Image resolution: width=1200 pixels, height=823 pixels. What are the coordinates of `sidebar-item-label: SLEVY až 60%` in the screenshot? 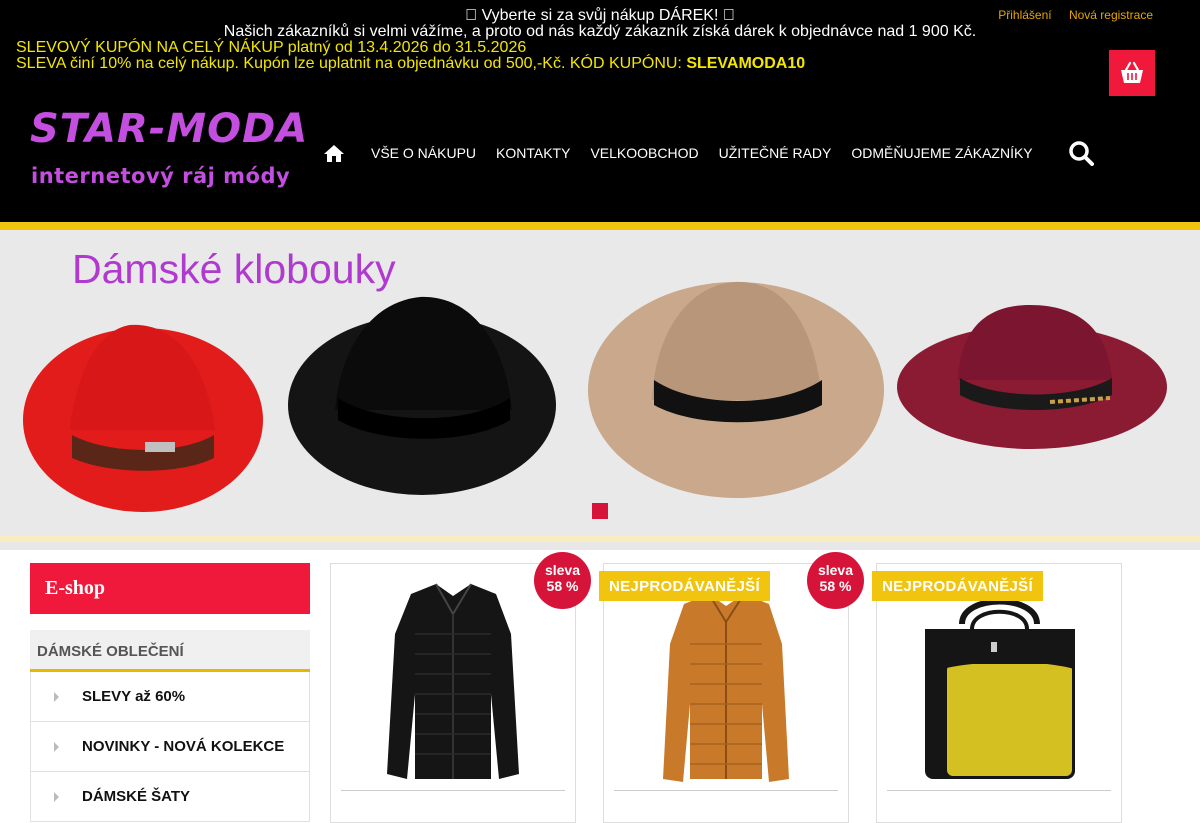 It's located at (134, 696).